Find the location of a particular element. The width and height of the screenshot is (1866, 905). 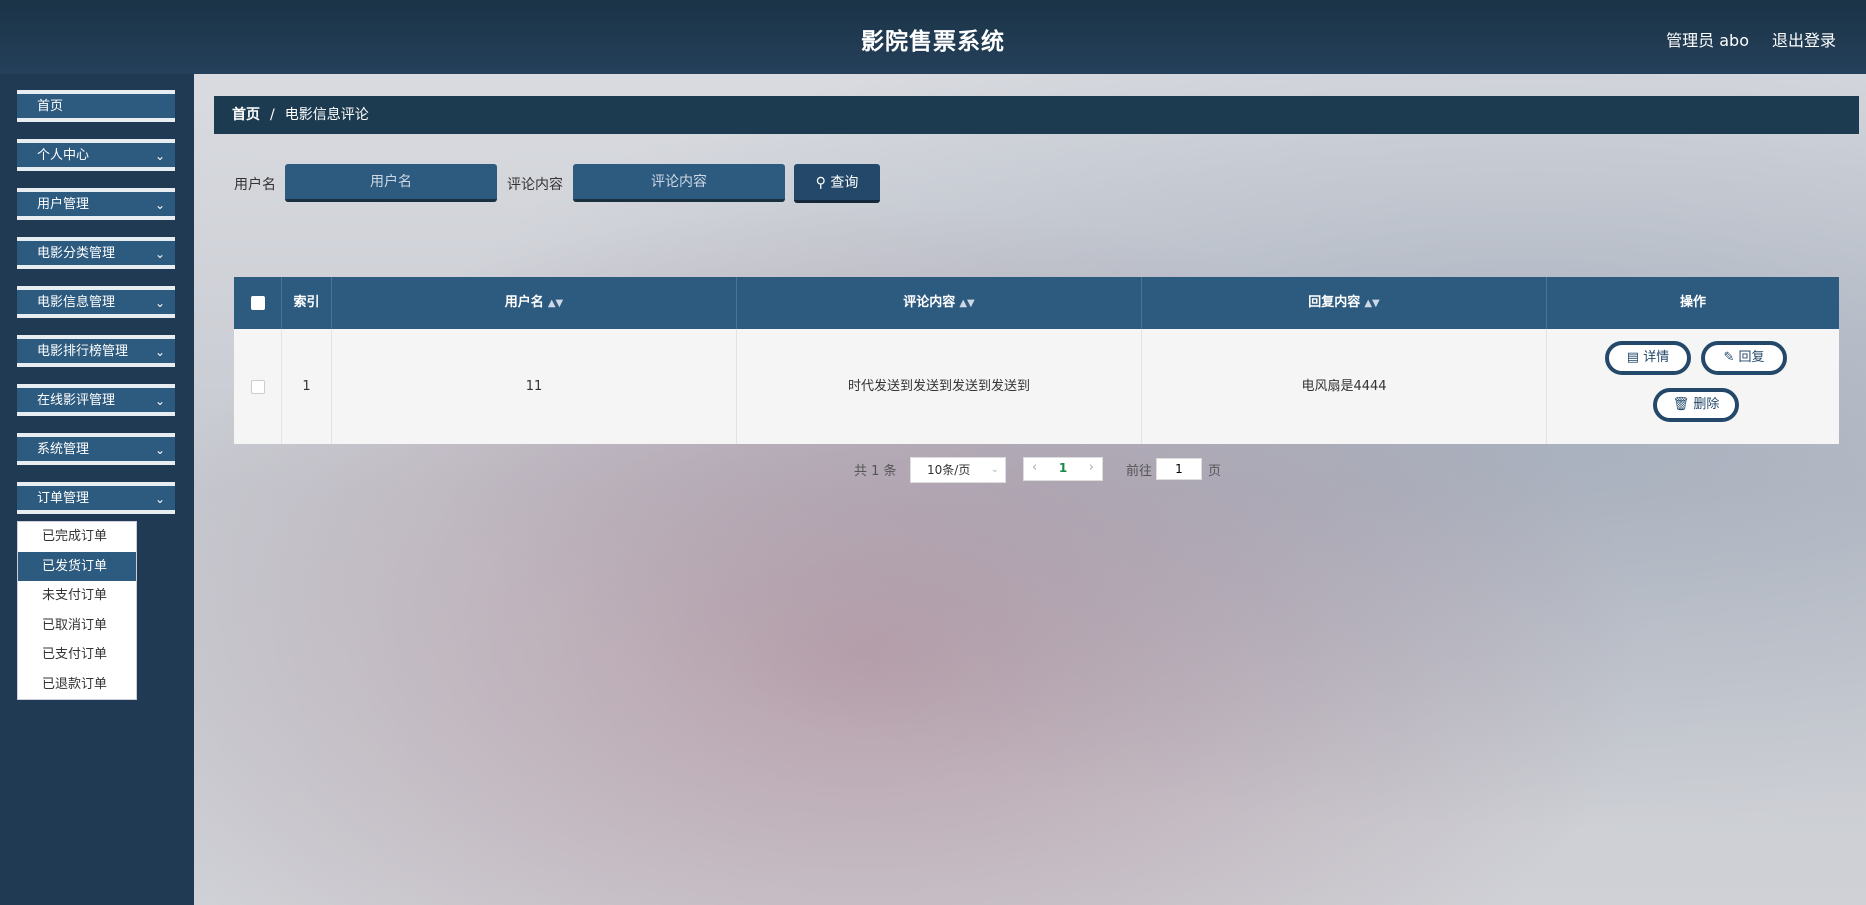

orders-submenu: 已完成订单 已发货订单 未支付订单 已取消订单 已支付订单 已退款订单 is located at coordinates (77, 610).